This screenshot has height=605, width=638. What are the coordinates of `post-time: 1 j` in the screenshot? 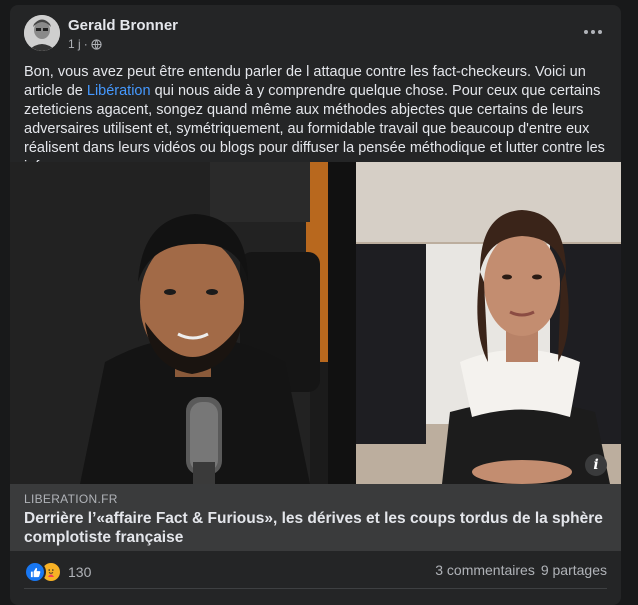 It's located at (74, 44).